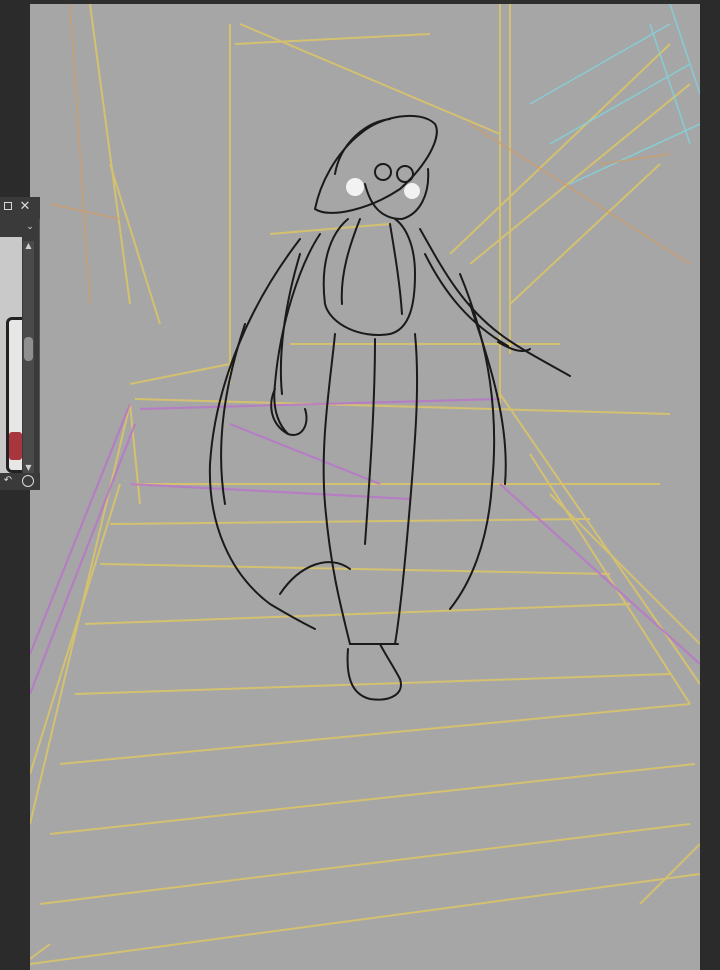 This screenshot has width=720, height=970. Describe the element at coordinates (28, 468) in the screenshot. I see `scroll-down-icon: ▼` at that location.